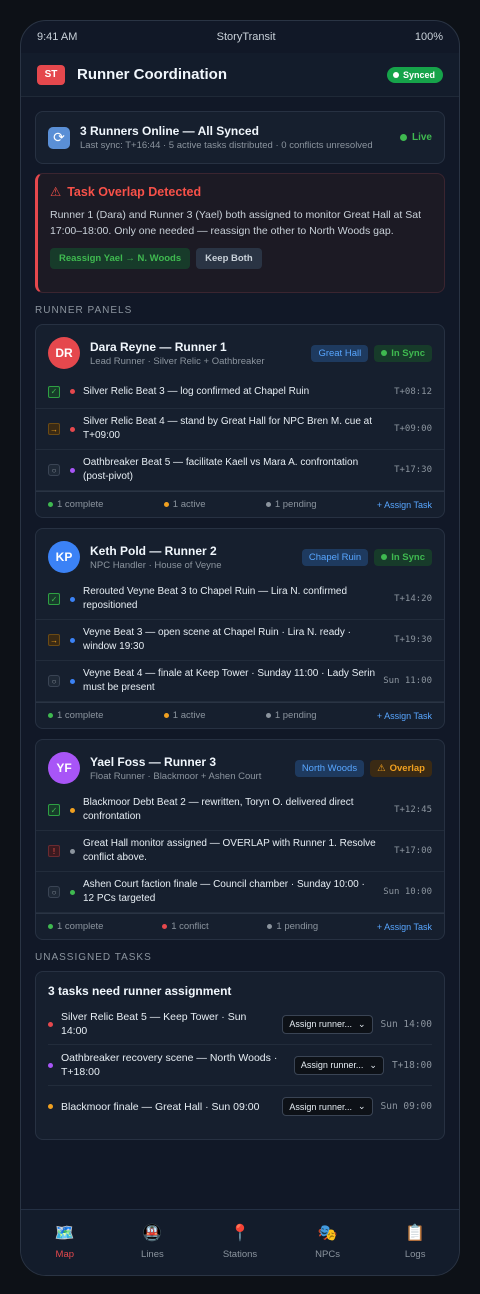 The image size is (480, 1294). Describe the element at coordinates (329, 768) in the screenshot. I see `location-badge: North Woods` at that location.